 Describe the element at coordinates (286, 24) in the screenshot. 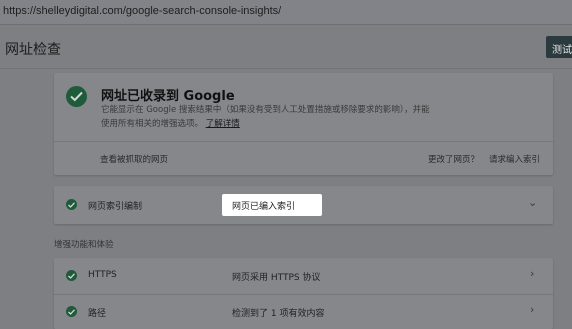

I see `address-bar-divider` at that location.